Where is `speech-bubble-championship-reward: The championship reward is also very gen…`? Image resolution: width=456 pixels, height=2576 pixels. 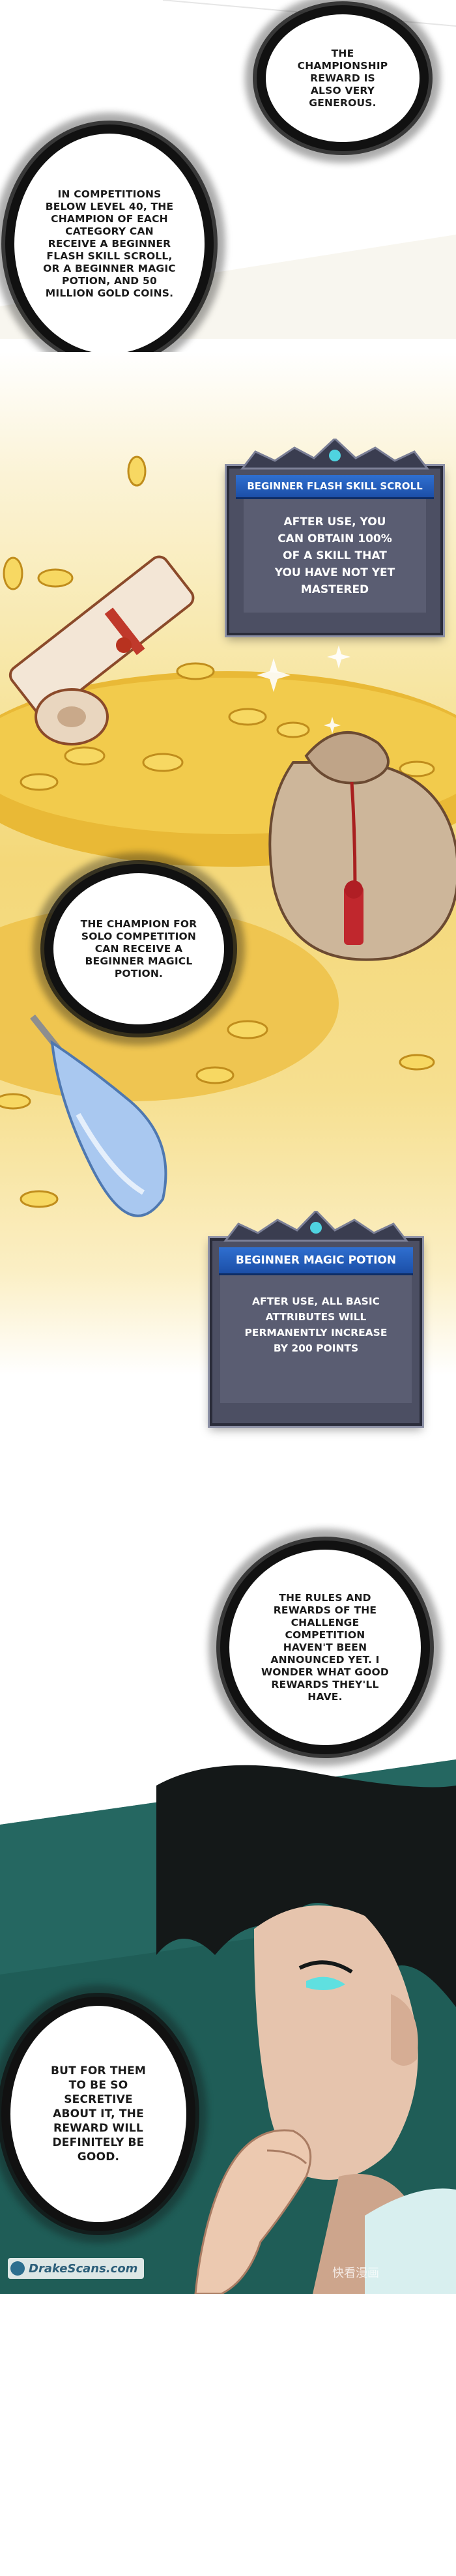
speech-bubble-championship-reward: The championship reward is also very gen… is located at coordinates (343, 78).